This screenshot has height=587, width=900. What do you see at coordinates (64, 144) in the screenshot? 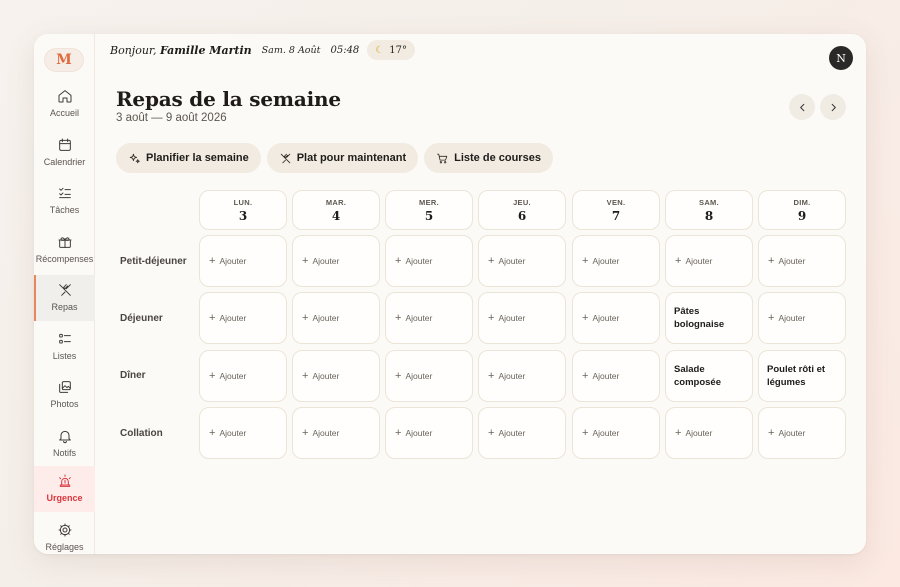
I see `calendar-icon` at bounding box center [64, 144].